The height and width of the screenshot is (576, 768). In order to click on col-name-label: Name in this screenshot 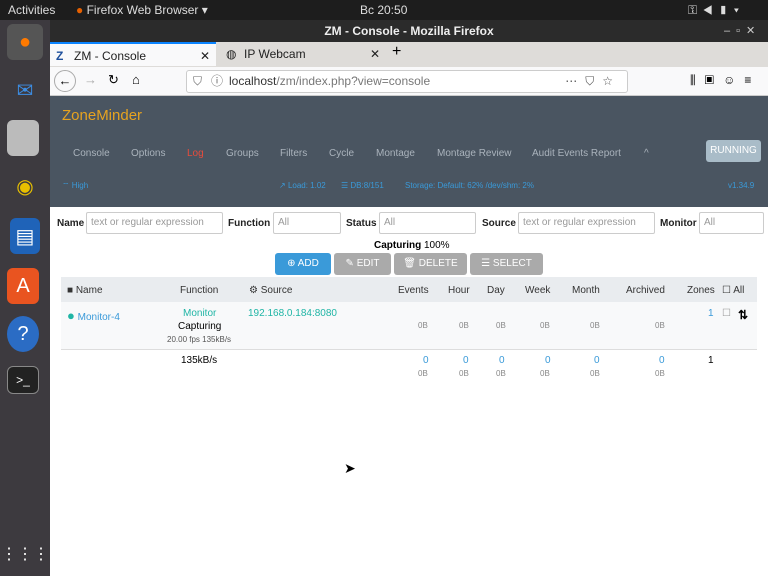, I will do `click(89, 290)`.